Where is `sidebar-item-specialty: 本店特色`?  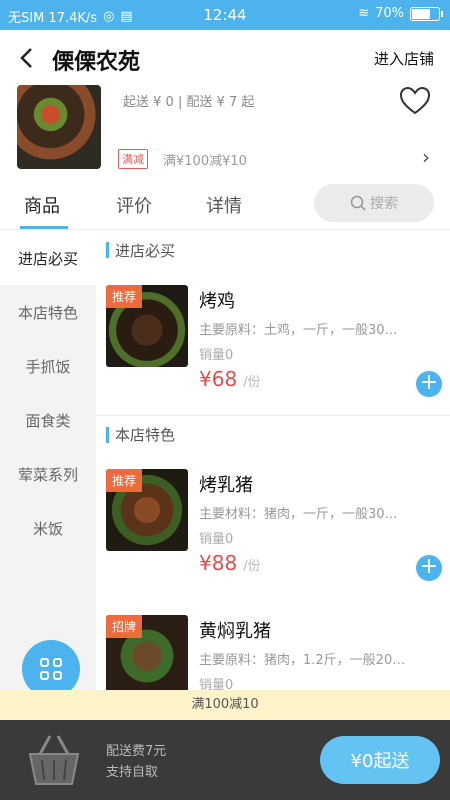
sidebar-item-specialty: 本店特色 is located at coordinates (48, 312).